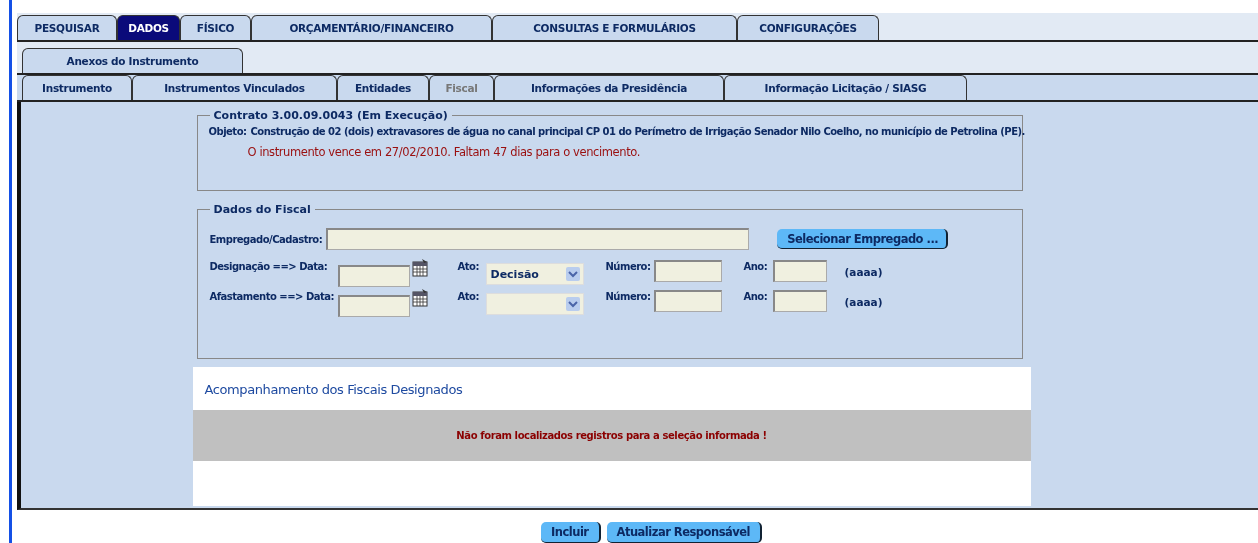 The image size is (1258, 543). Describe the element at coordinates (684, 532) in the screenshot. I see `action-button: Atualizar Responsável` at that location.